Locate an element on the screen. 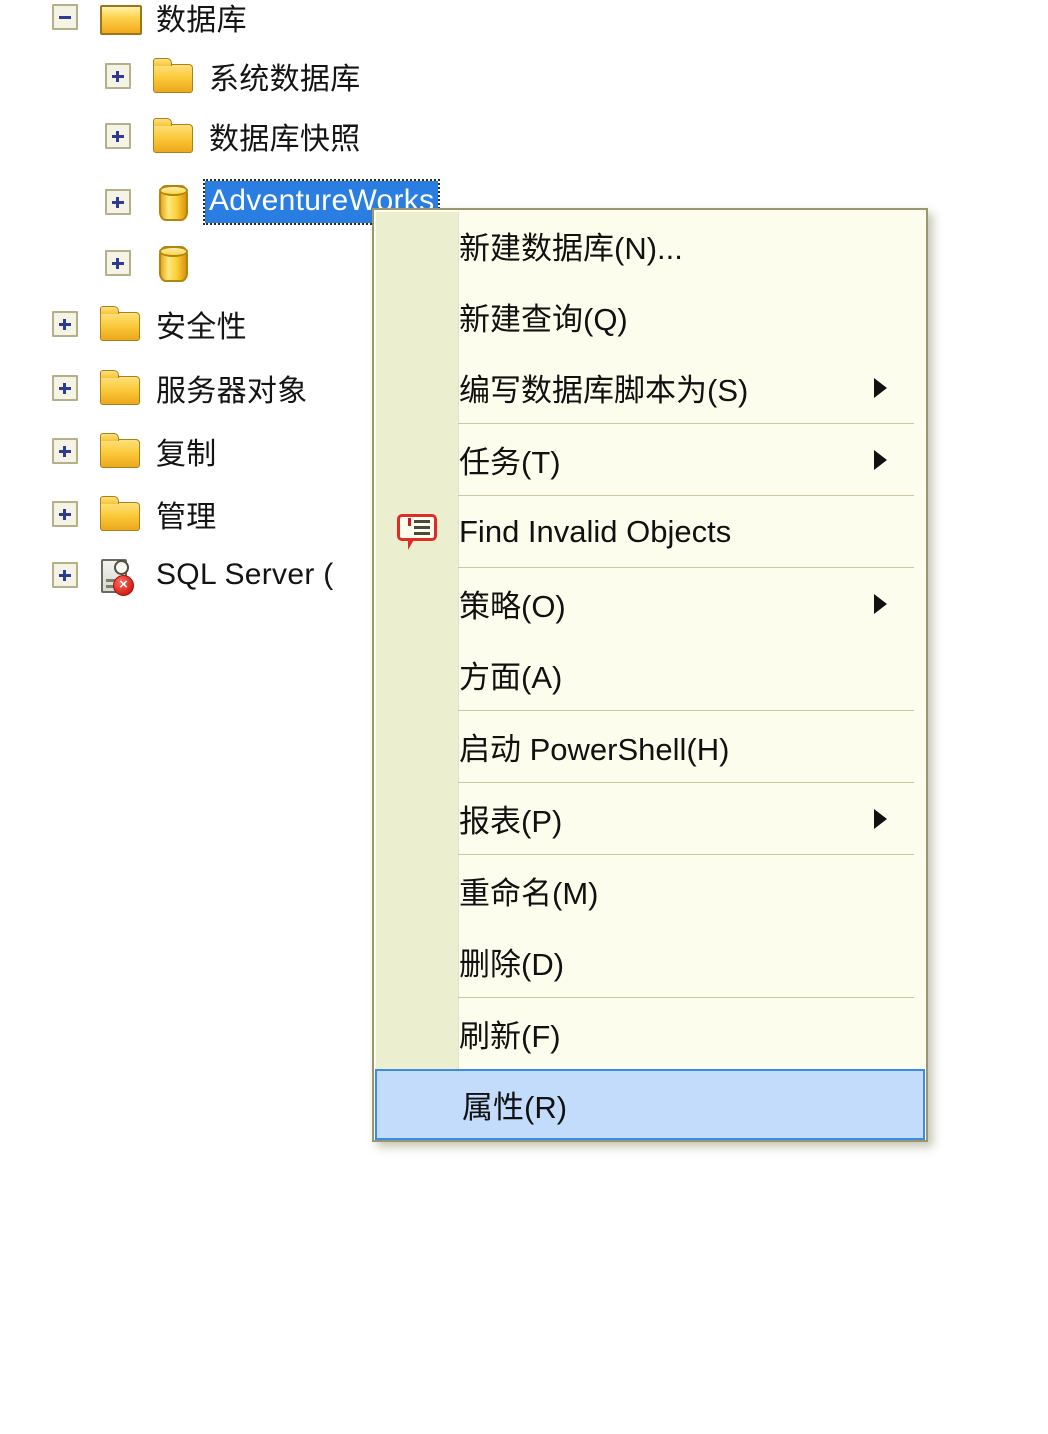 This screenshot has height=1434, width=1048. menu-item-label: 删除(D) is located at coordinates (512, 964).